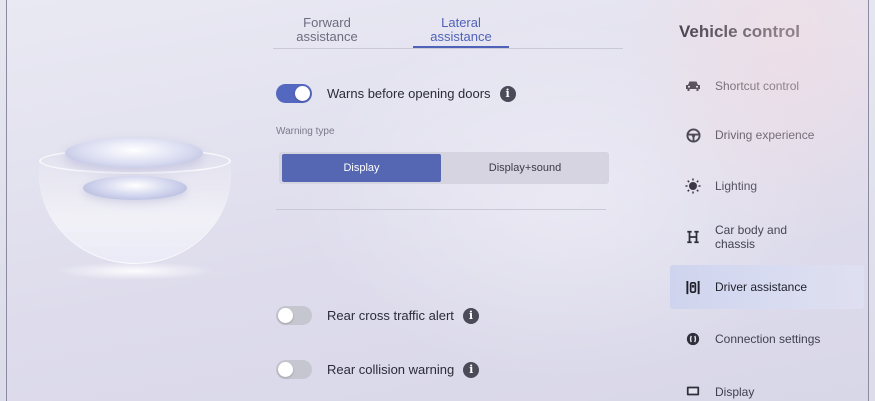 This screenshot has width=875, height=401. What do you see at coordinates (693, 135) in the screenshot?
I see `steering-wheel-icon` at bounding box center [693, 135].